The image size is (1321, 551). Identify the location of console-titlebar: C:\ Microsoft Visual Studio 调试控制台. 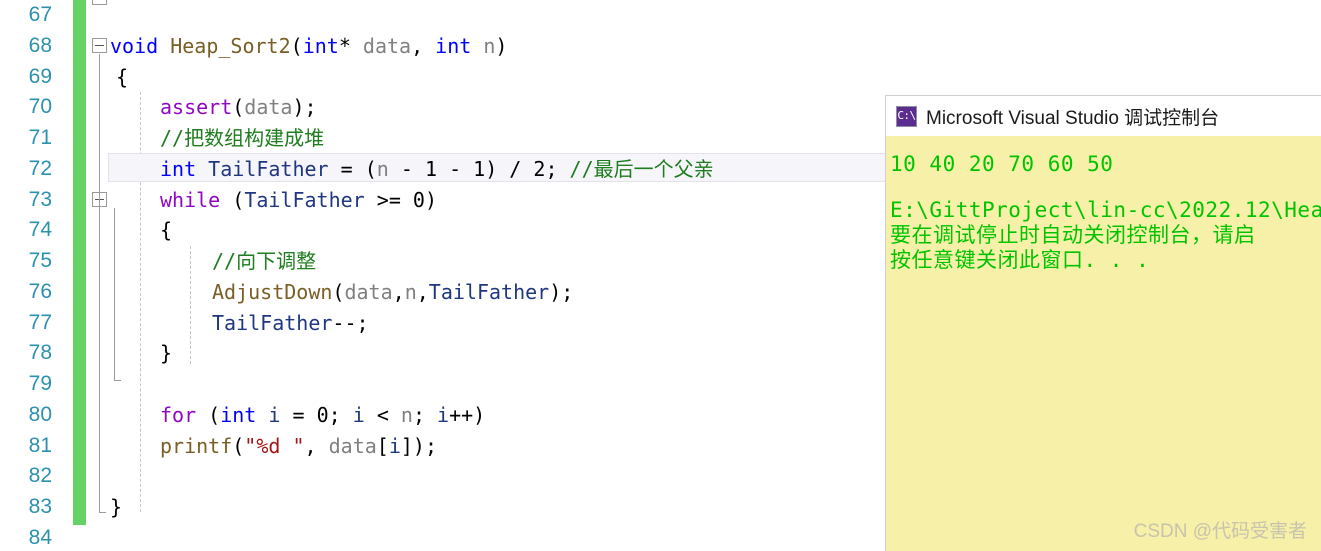
(1103, 116).